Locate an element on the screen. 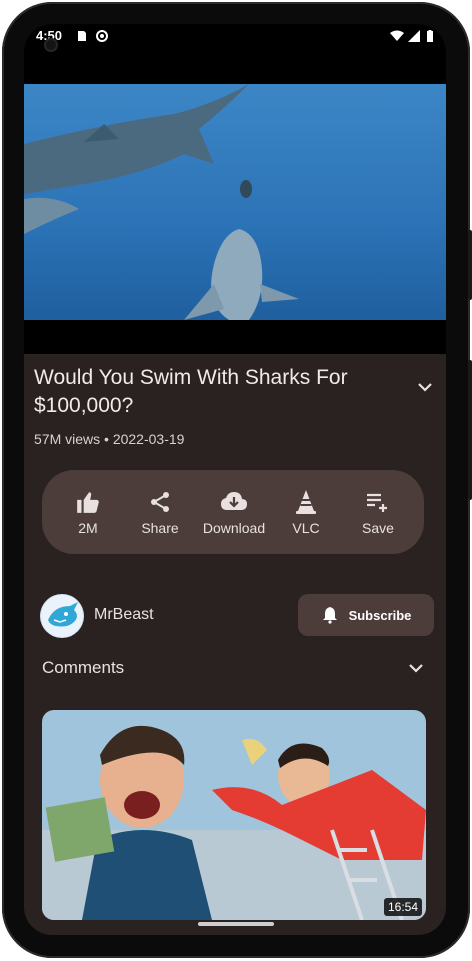 This screenshot has height=961, width=472. front-camera is located at coordinates (51, 45).